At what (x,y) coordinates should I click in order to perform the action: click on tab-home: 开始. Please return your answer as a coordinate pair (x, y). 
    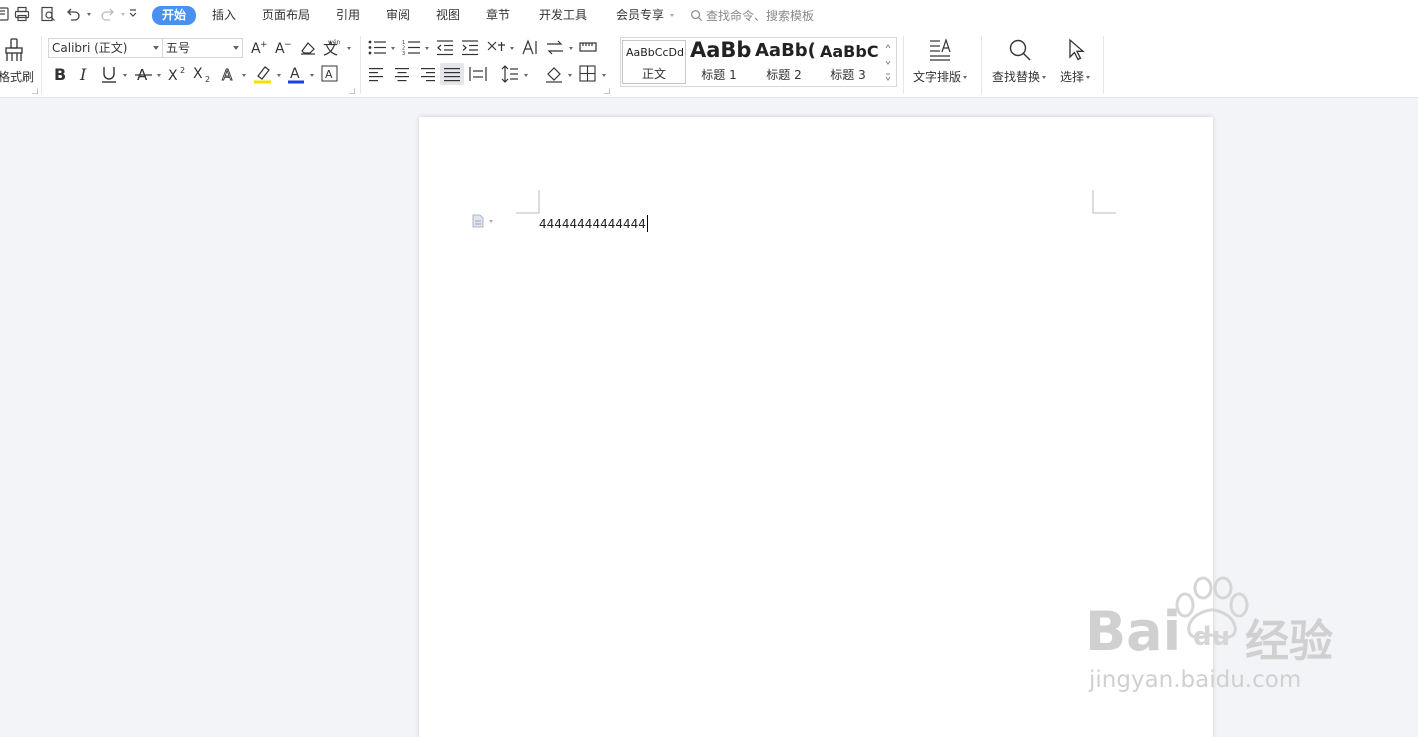
    Looking at the image, I should click on (174, 15).